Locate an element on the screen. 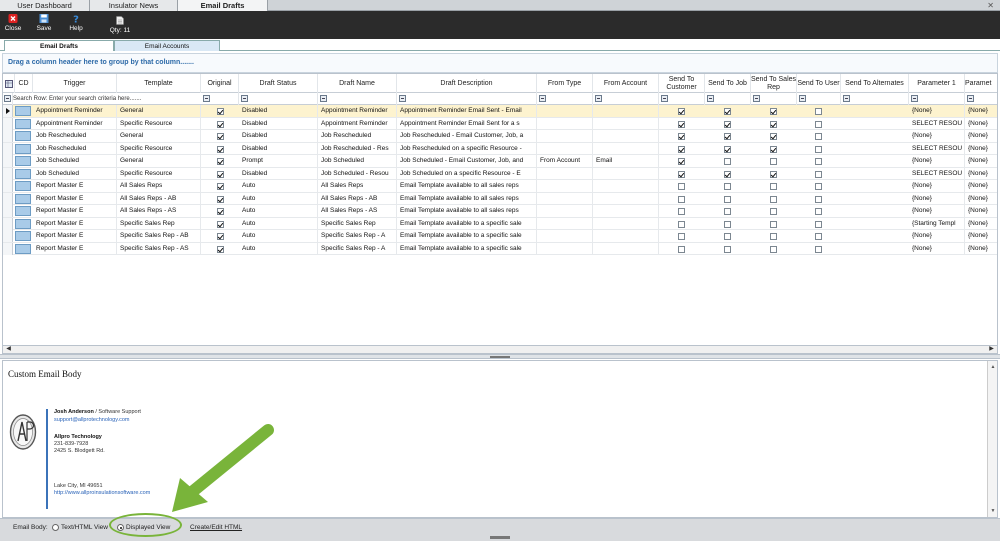  filter-send-to-alternates is located at coordinates (875, 99).